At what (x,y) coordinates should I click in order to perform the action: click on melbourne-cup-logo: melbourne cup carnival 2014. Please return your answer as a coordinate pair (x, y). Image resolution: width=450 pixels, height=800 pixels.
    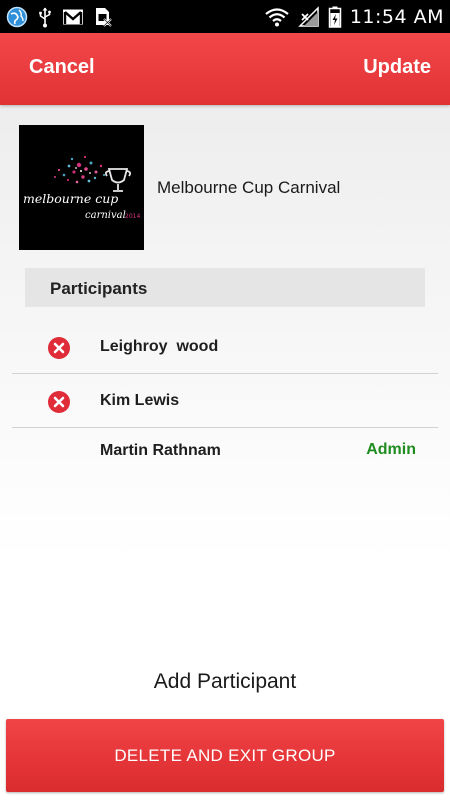
    Looking at the image, I should click on (81, 187).